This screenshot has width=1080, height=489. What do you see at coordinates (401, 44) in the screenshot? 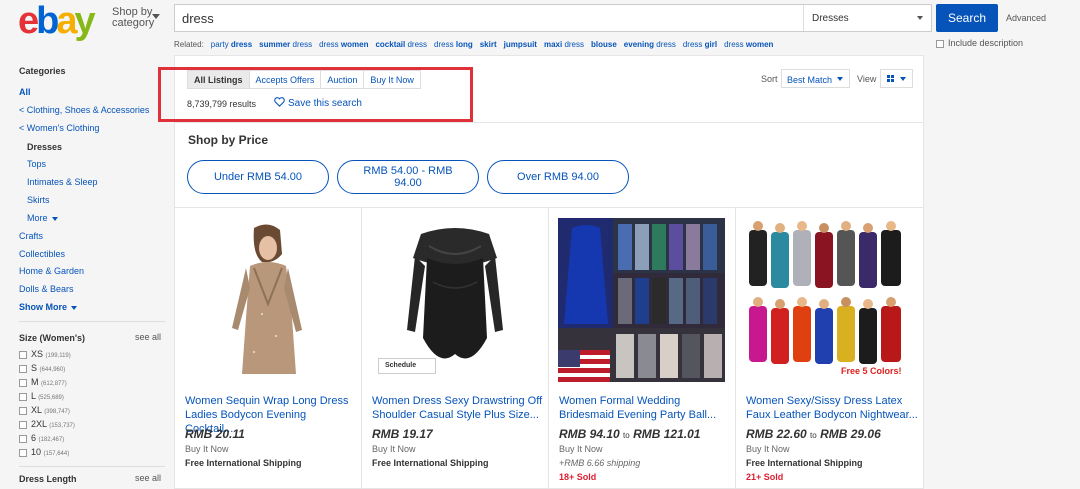
I see `related-search-link: cocktail dress` at bounding box center [401, 44].